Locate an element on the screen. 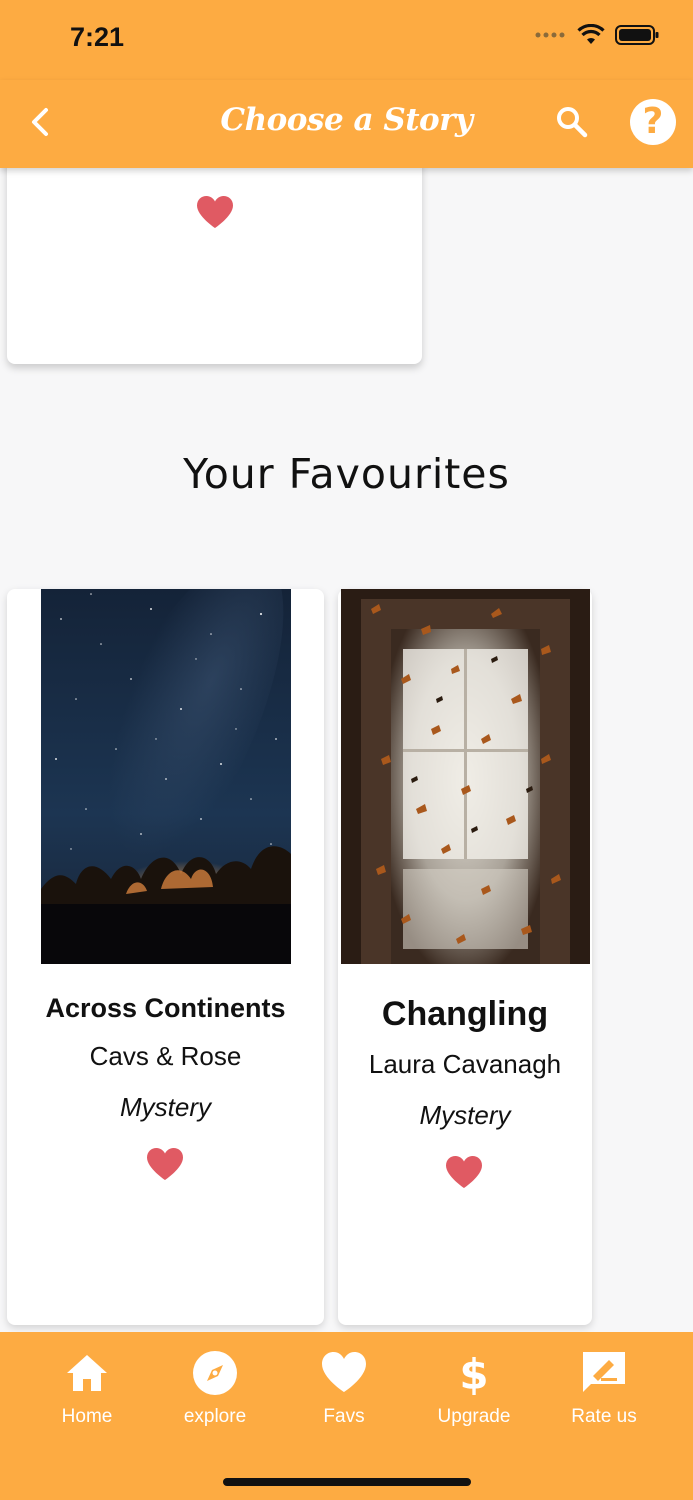  nav-bar: Choose a Story ? is located at coordinates (346, 124).